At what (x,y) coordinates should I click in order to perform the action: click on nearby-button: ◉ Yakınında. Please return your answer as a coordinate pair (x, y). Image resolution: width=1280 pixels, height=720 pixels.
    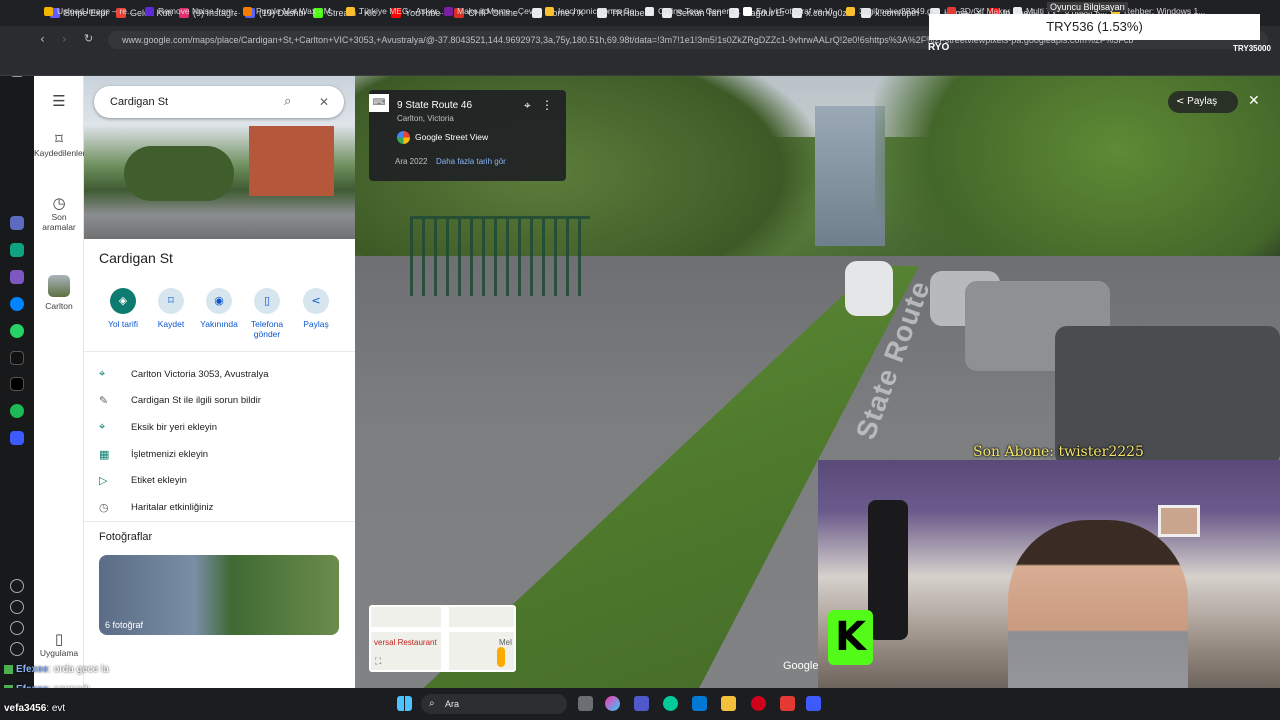
    Looking at the image, I should click on (219, 308).